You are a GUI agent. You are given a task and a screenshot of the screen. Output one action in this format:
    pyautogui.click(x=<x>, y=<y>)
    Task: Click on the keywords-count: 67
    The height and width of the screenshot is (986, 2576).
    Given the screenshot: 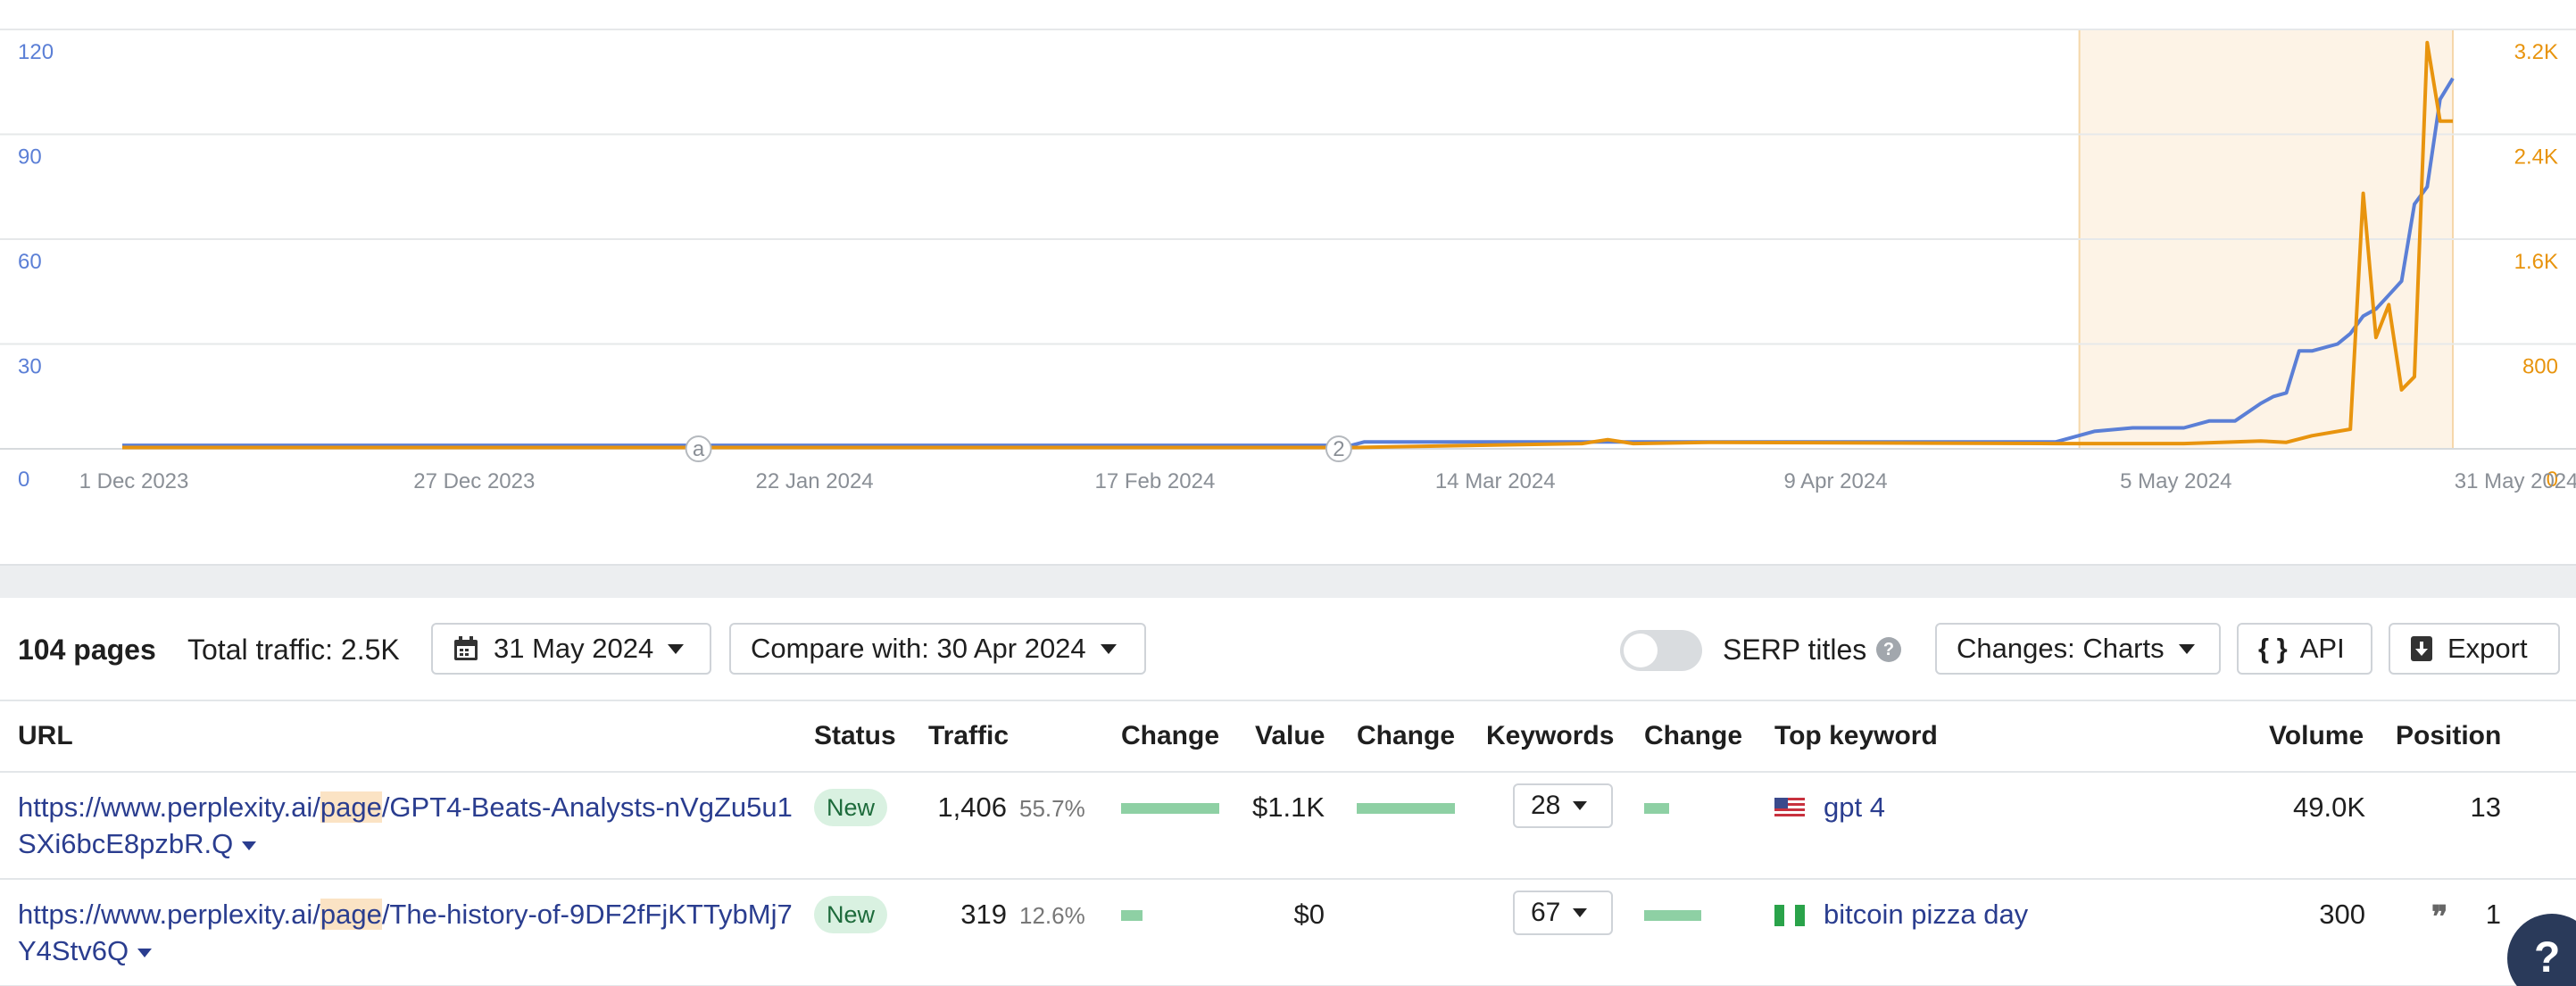 What is the action you would take?
    pyautogui.click(x=1546, y=912)
    